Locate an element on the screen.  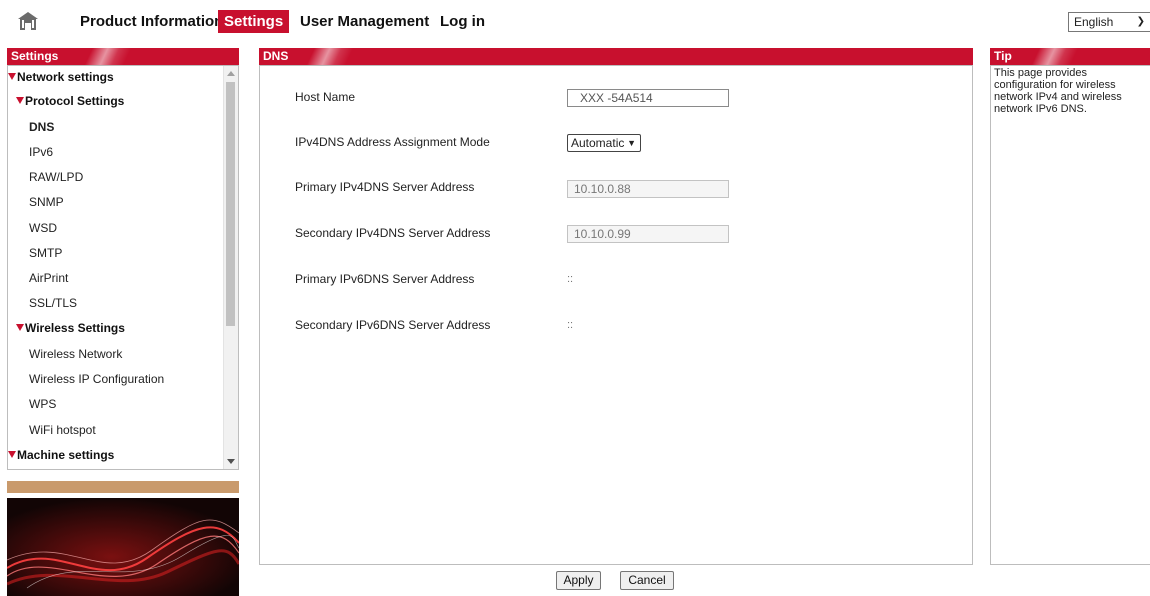
sidebar-item-label: WSD is located at coordinates (43, 228).